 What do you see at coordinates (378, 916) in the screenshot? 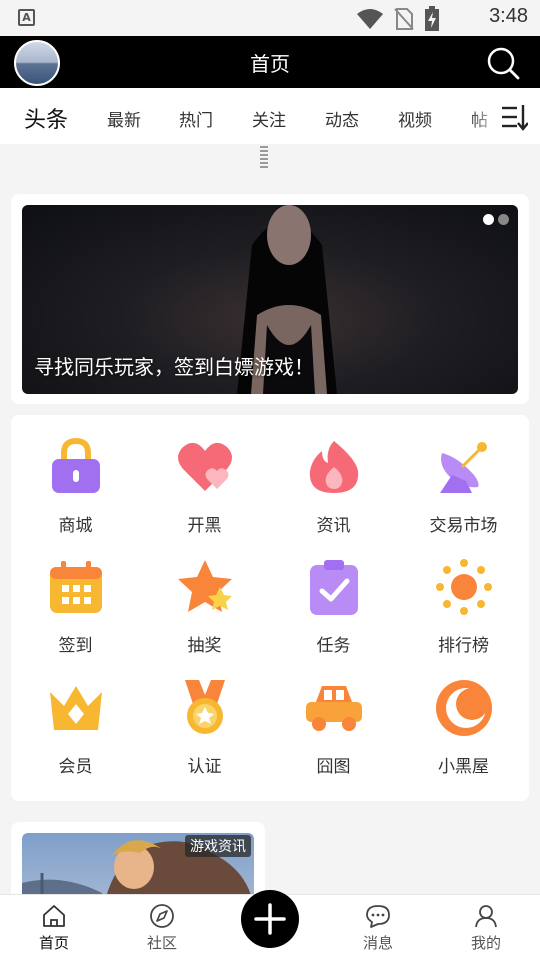
I see `message-icon` at bounding box center [378, 916].